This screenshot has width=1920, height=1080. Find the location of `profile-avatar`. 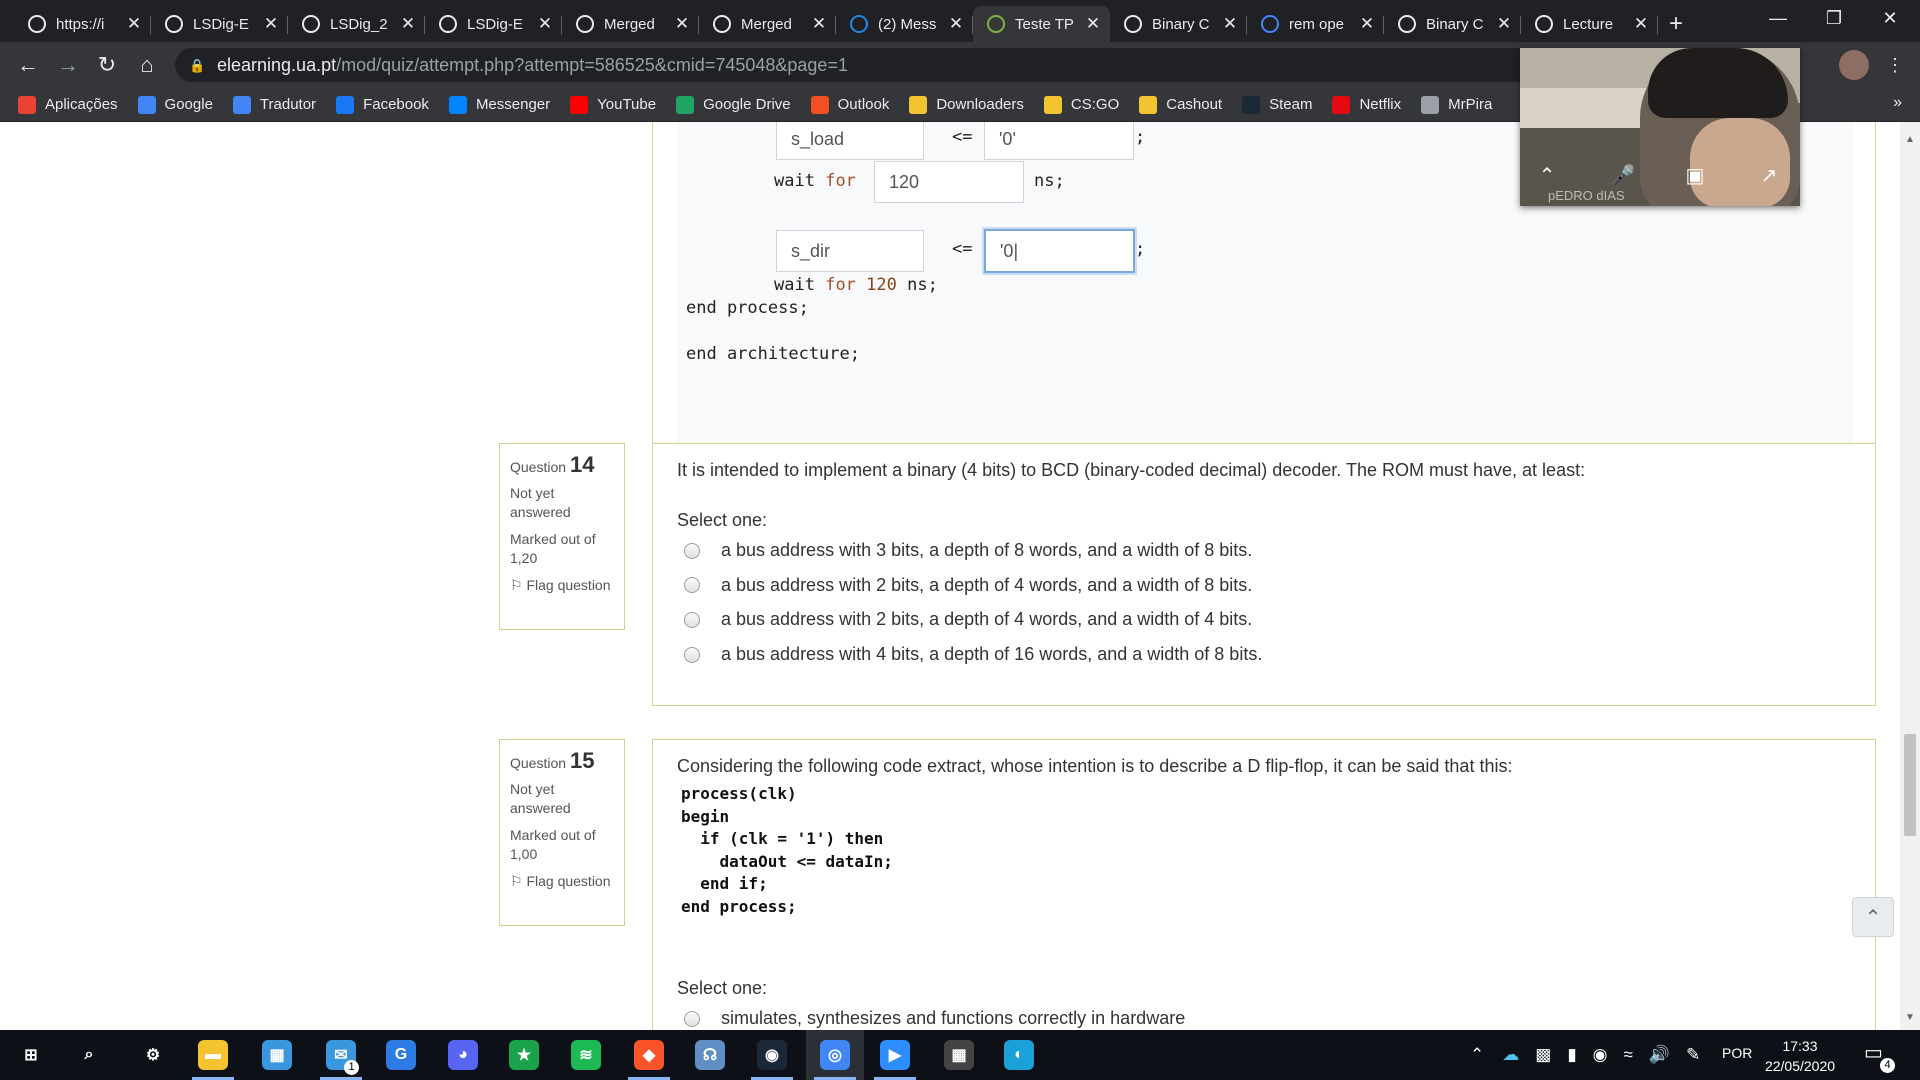

profile-avatar is located at coordinates (1854, 65).